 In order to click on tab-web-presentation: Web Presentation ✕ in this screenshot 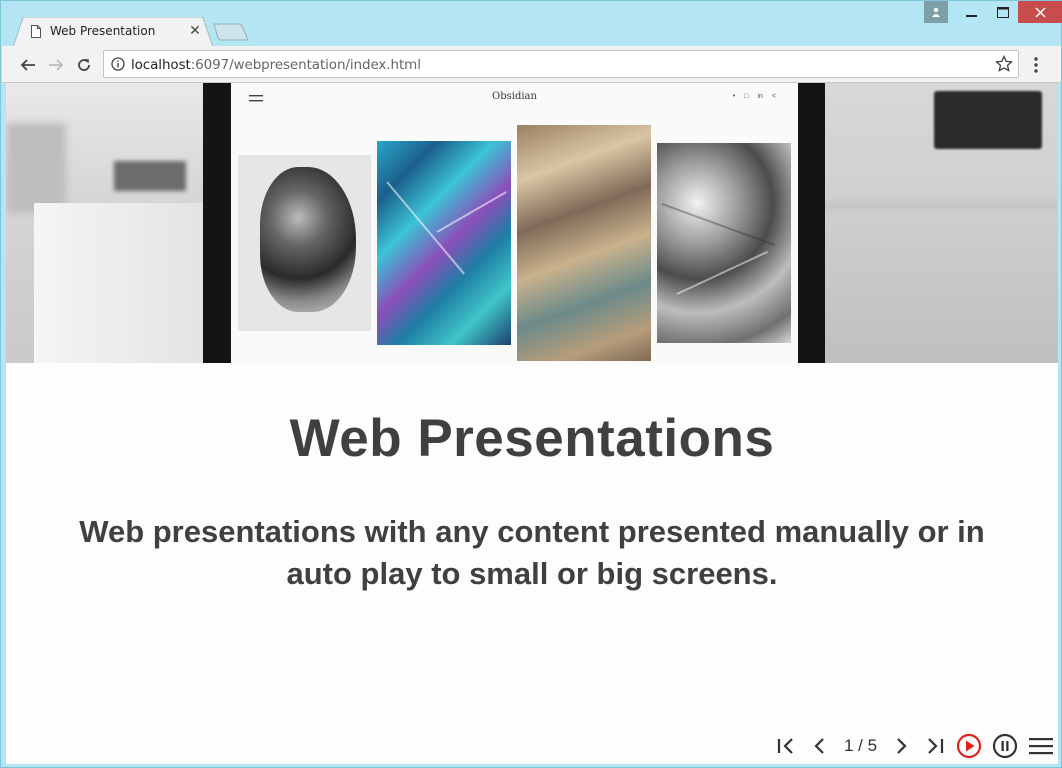, I will do `click(113, 32)`.